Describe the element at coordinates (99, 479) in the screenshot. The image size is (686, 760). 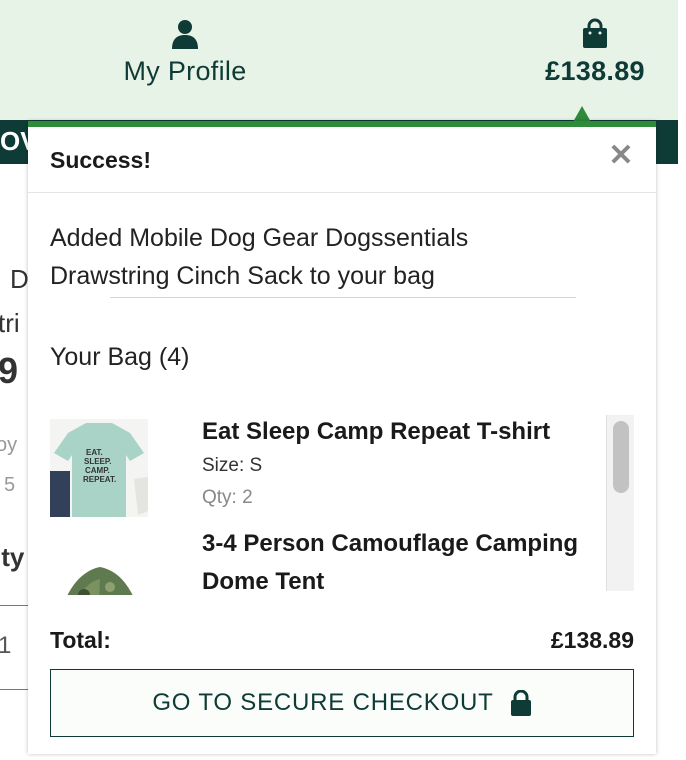
I see `shirt-print-text: REPEAT.` at that location.